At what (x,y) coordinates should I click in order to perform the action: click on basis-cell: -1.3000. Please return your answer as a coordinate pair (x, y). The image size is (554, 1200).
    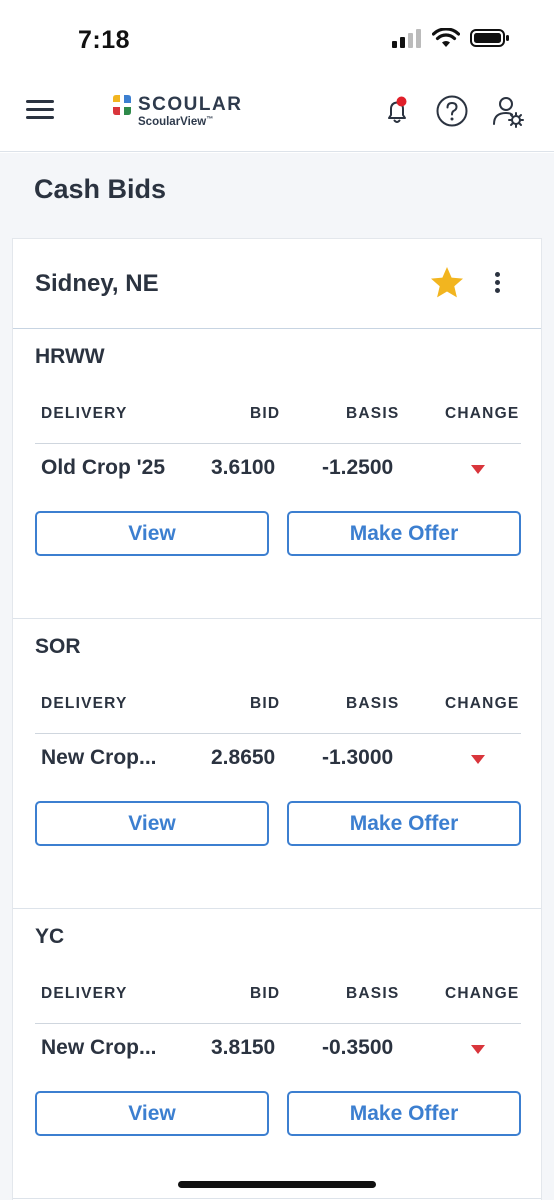
    Looking at the image, I should click on (358, 757).